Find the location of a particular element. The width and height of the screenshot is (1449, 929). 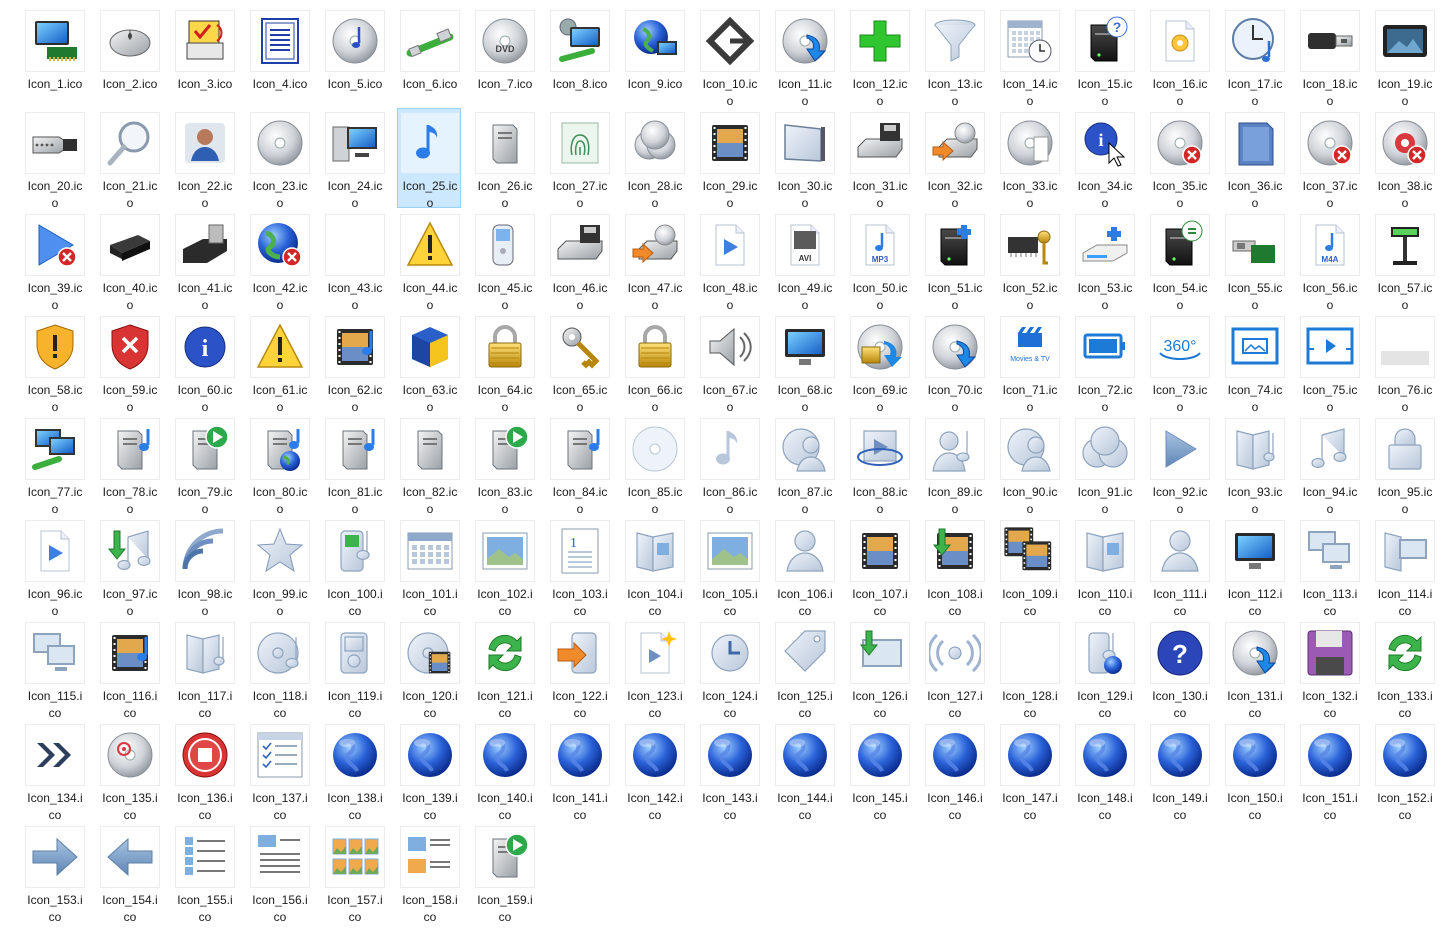

file-item: Icon_12.ic o is located at coordinates (879, 57).